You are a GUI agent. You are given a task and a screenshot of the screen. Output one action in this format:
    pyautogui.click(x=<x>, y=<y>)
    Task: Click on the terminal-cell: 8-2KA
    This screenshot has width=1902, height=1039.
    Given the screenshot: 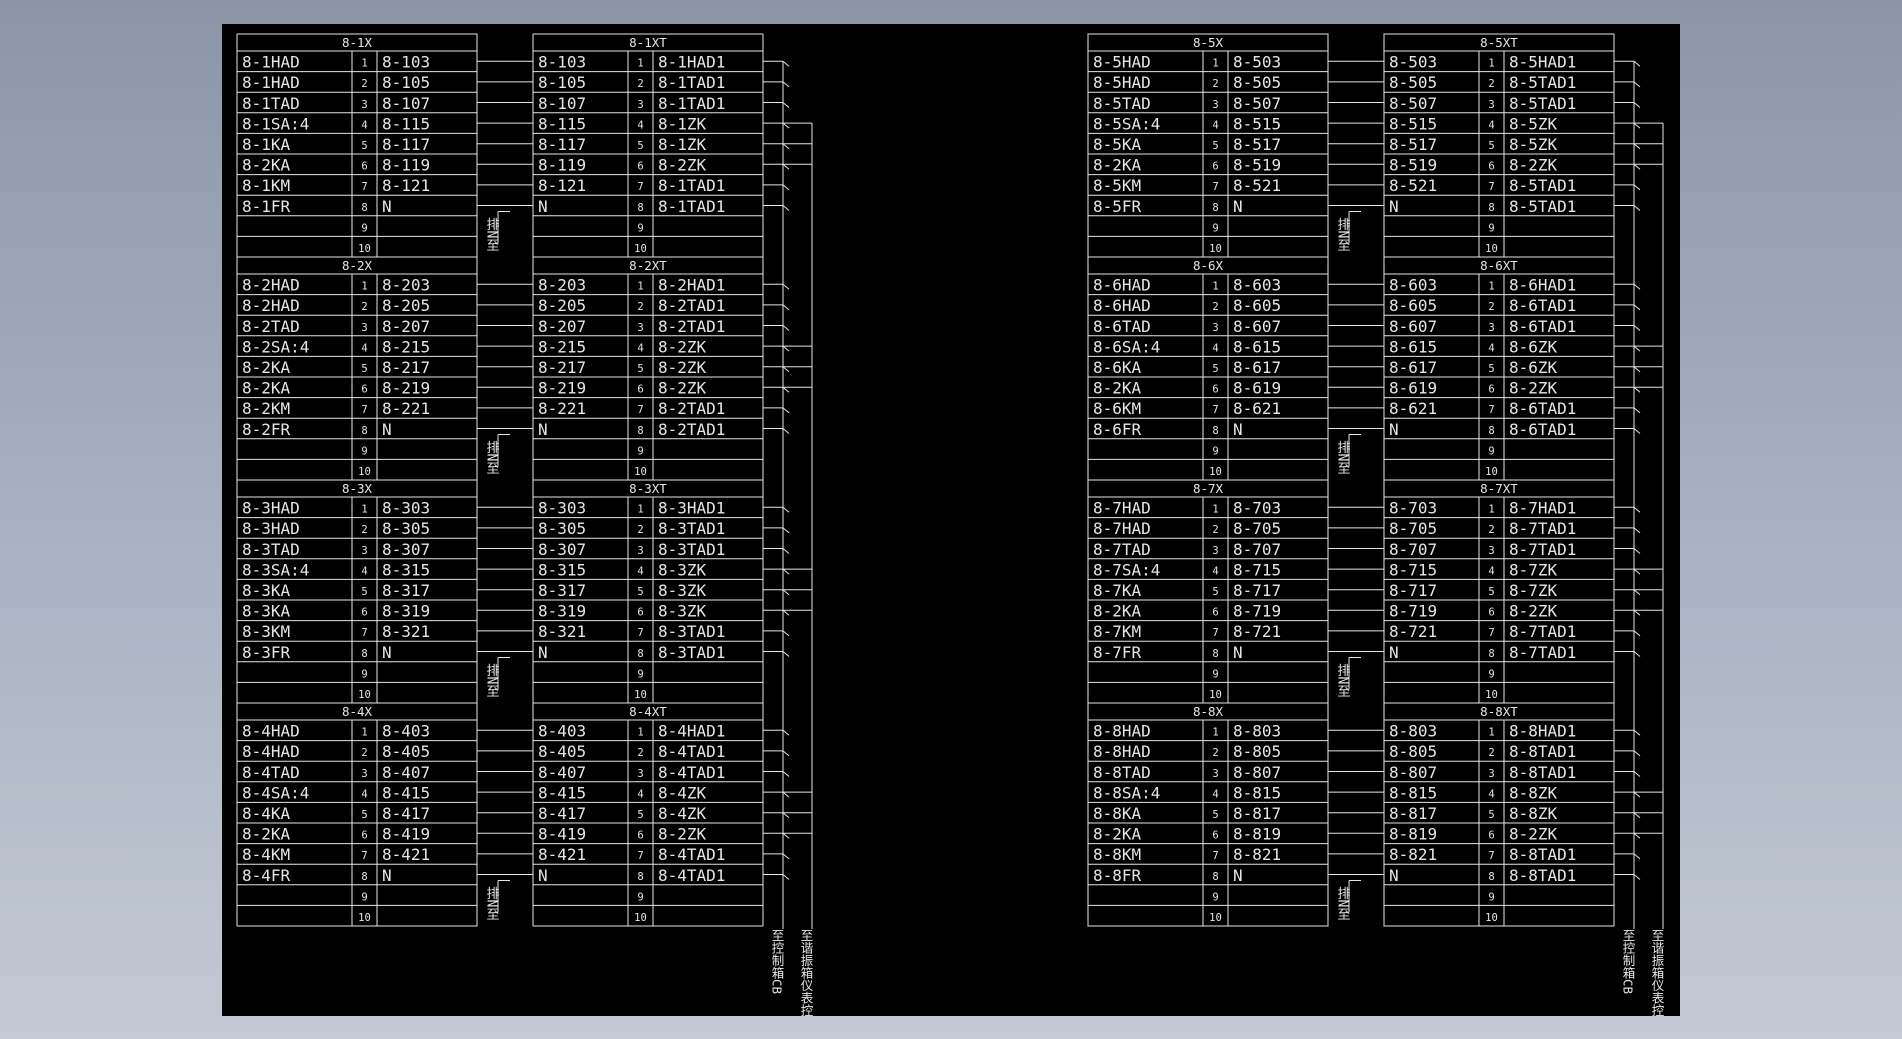 What is the action you would take?
    pyautogui.click(x=1117, y=388)
    